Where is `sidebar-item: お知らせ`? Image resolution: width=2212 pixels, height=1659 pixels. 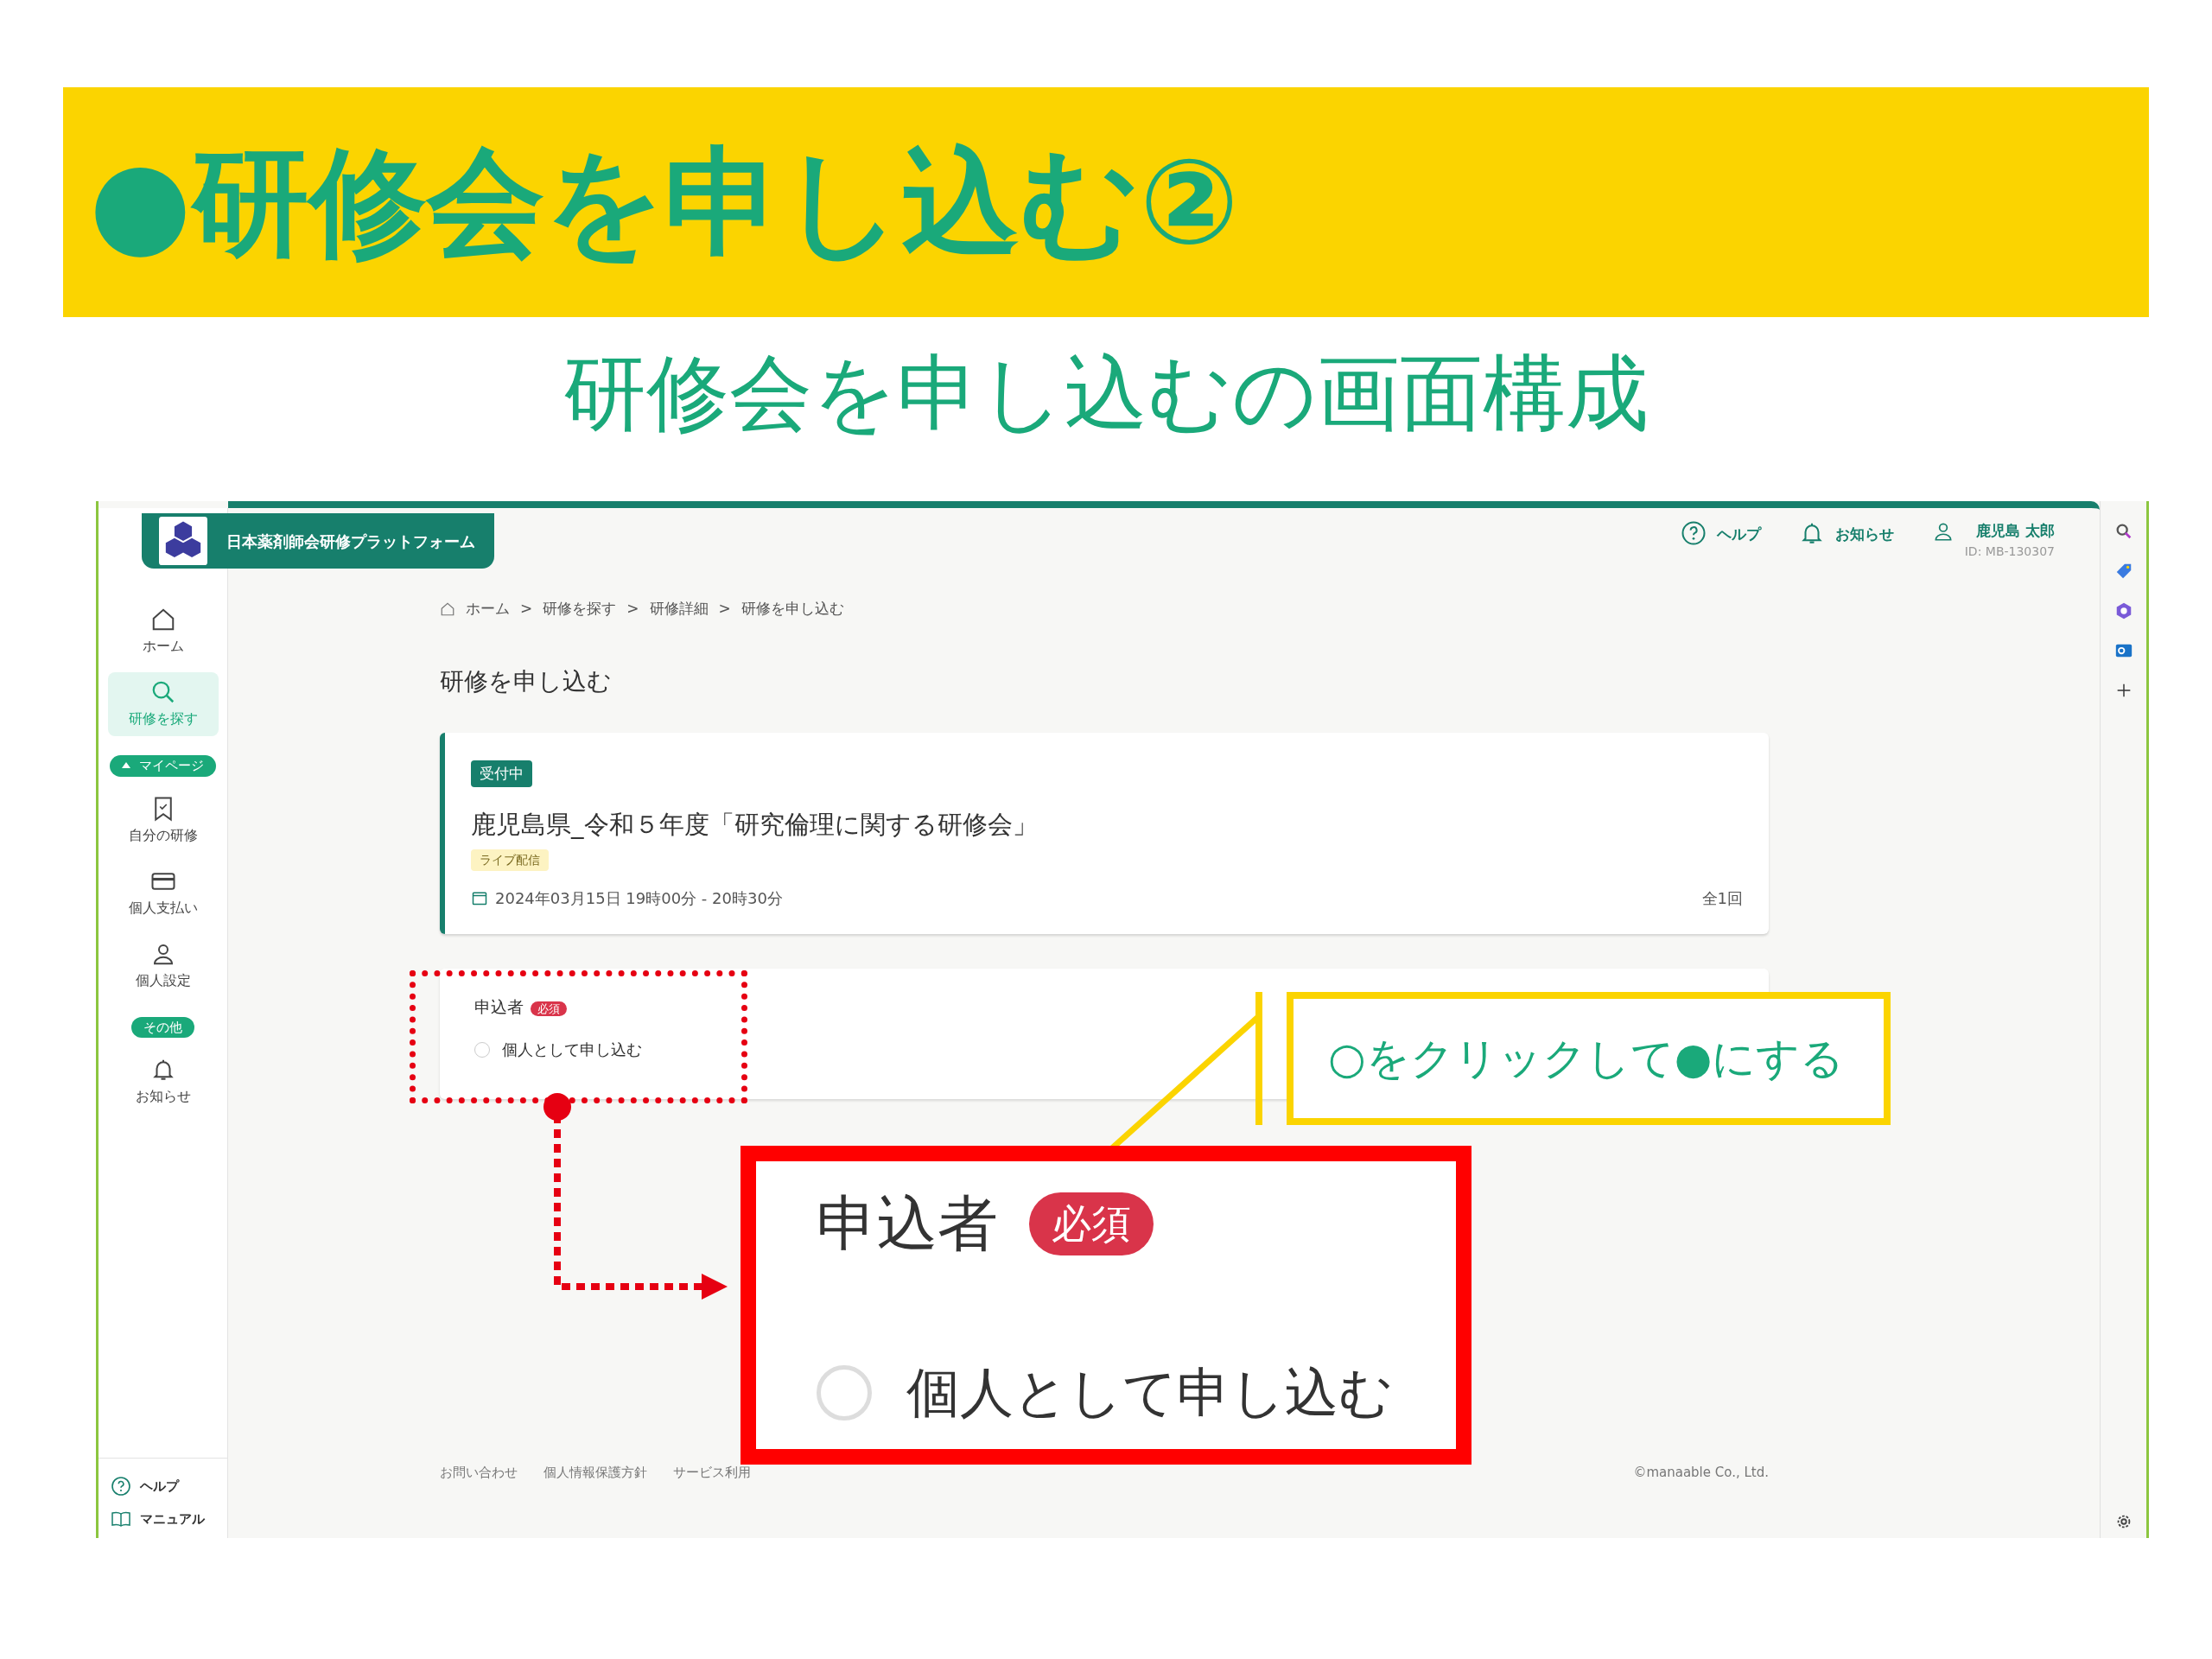
sidebar-item: お知らせ is located at coordinates (163, 1082).